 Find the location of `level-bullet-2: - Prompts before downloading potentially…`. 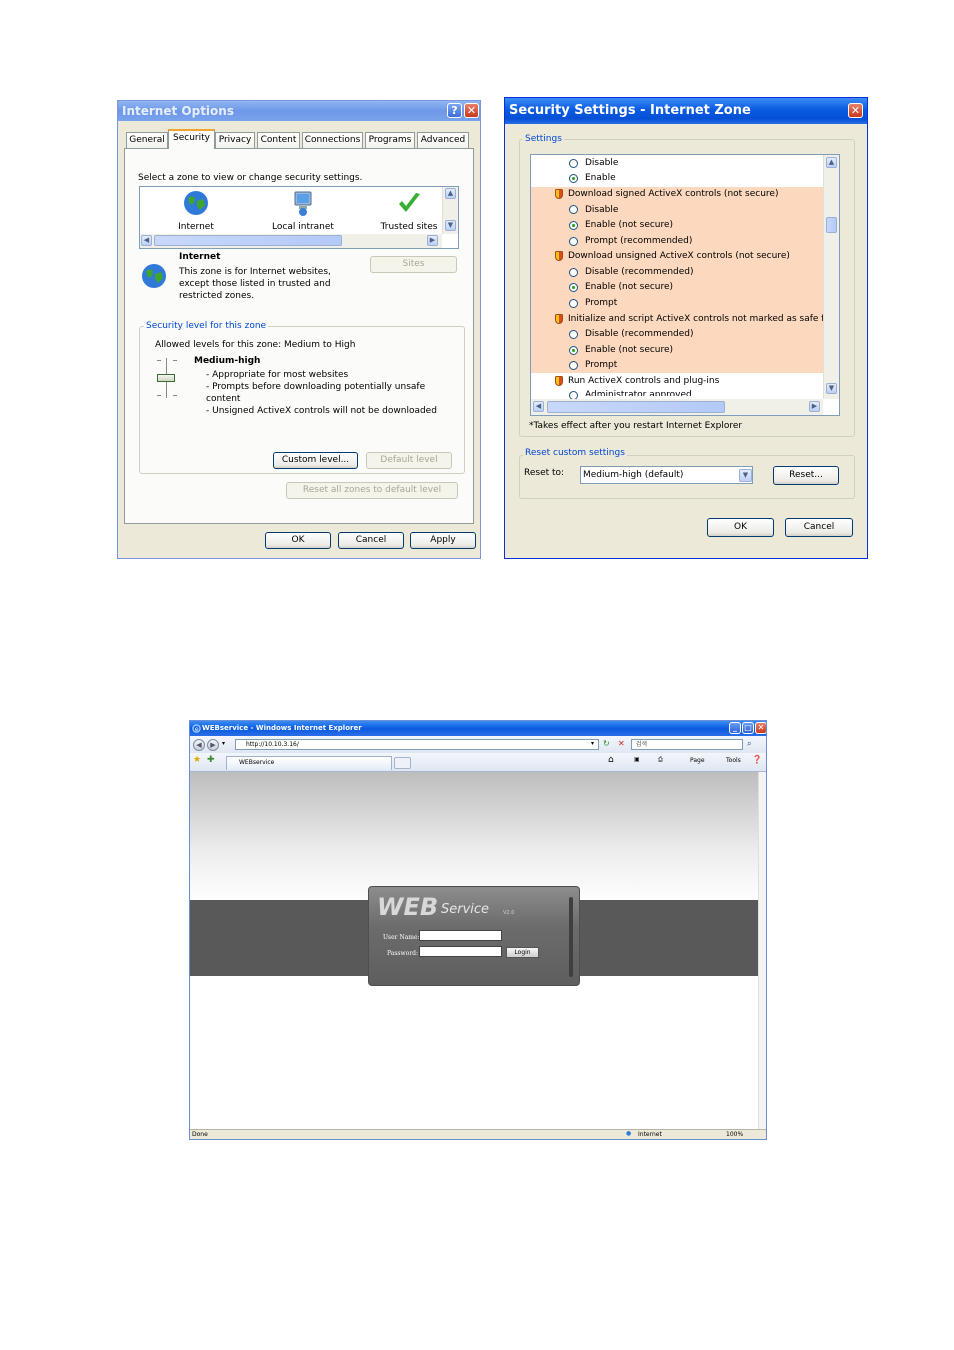

level-bullet-2: - Prompts before downloading potentially… is located at coordinates (316, 387).